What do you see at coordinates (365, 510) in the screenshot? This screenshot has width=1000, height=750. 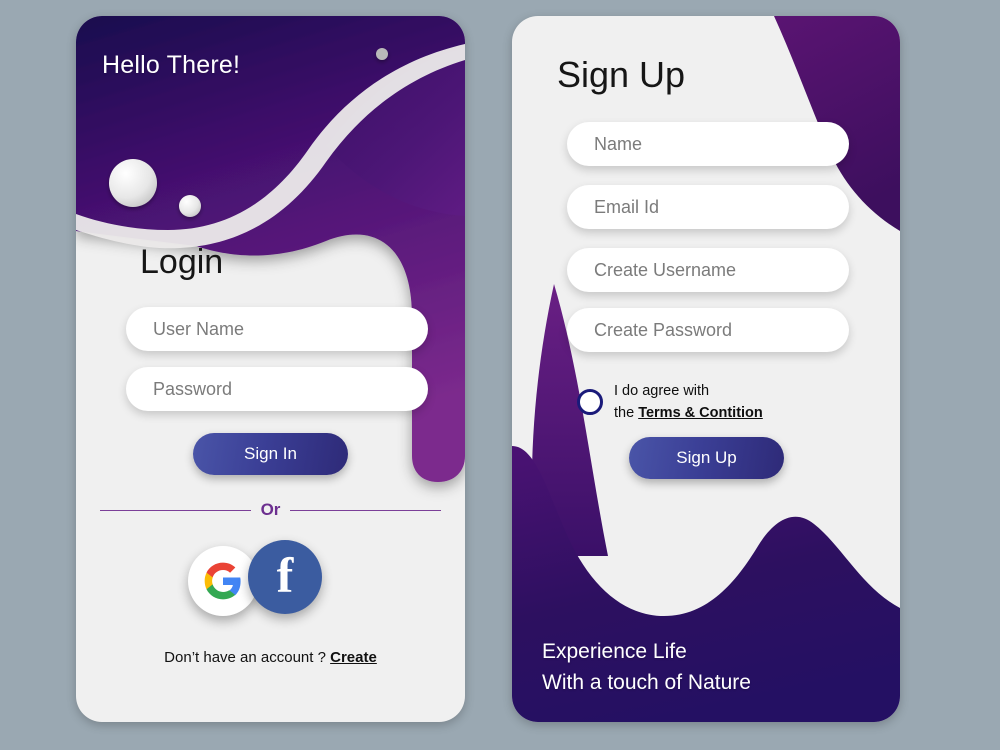 I see `divider-line-right` at bounding box center [365, 510].